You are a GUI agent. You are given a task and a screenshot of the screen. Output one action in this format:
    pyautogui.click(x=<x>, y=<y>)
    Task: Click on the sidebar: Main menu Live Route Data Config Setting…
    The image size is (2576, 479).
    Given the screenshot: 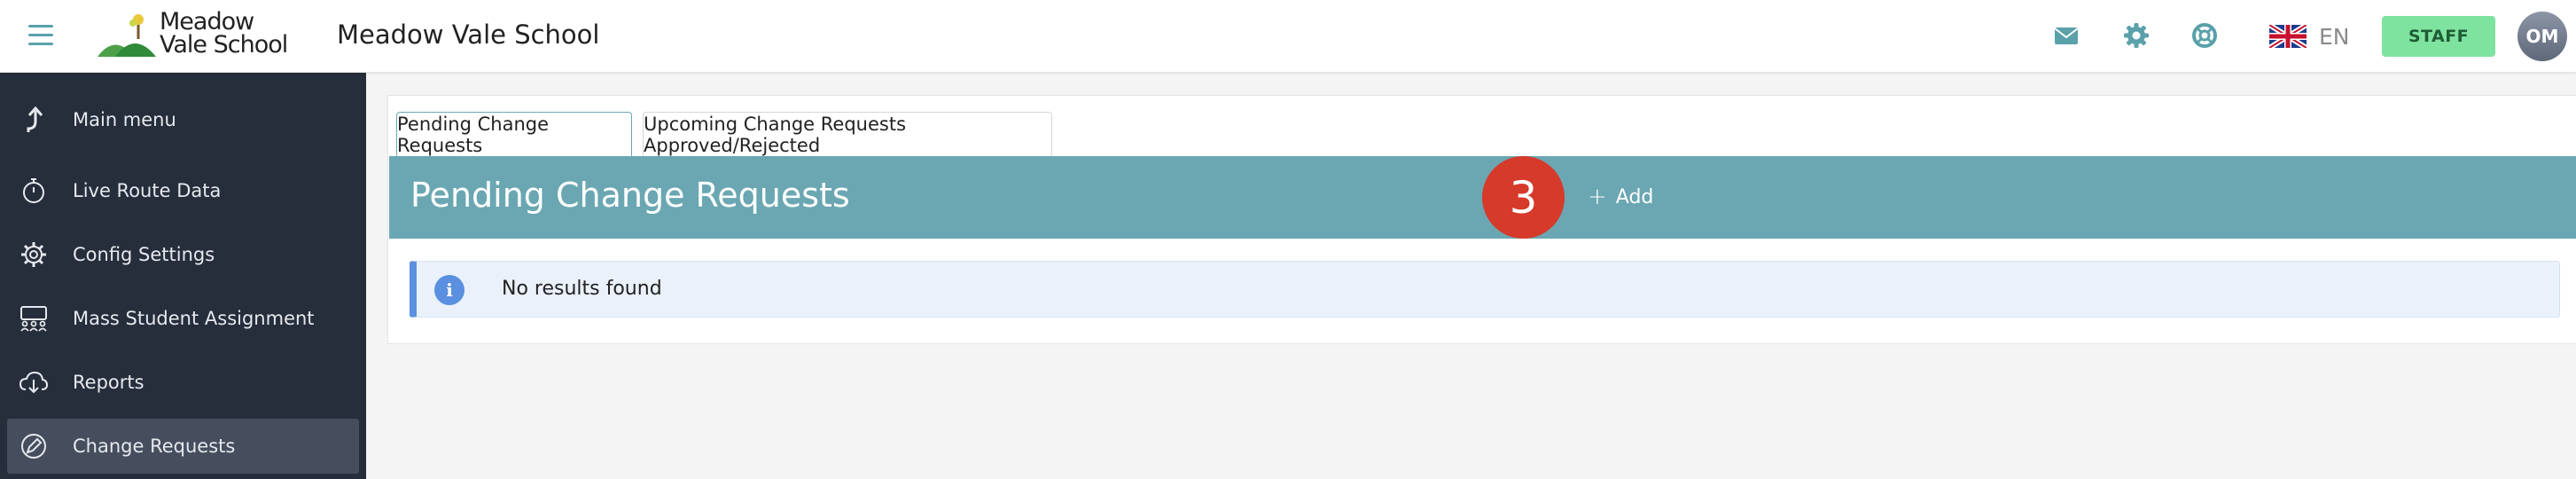 What is the action you would take?
    pyautogui.click(x=183, y=276)
    